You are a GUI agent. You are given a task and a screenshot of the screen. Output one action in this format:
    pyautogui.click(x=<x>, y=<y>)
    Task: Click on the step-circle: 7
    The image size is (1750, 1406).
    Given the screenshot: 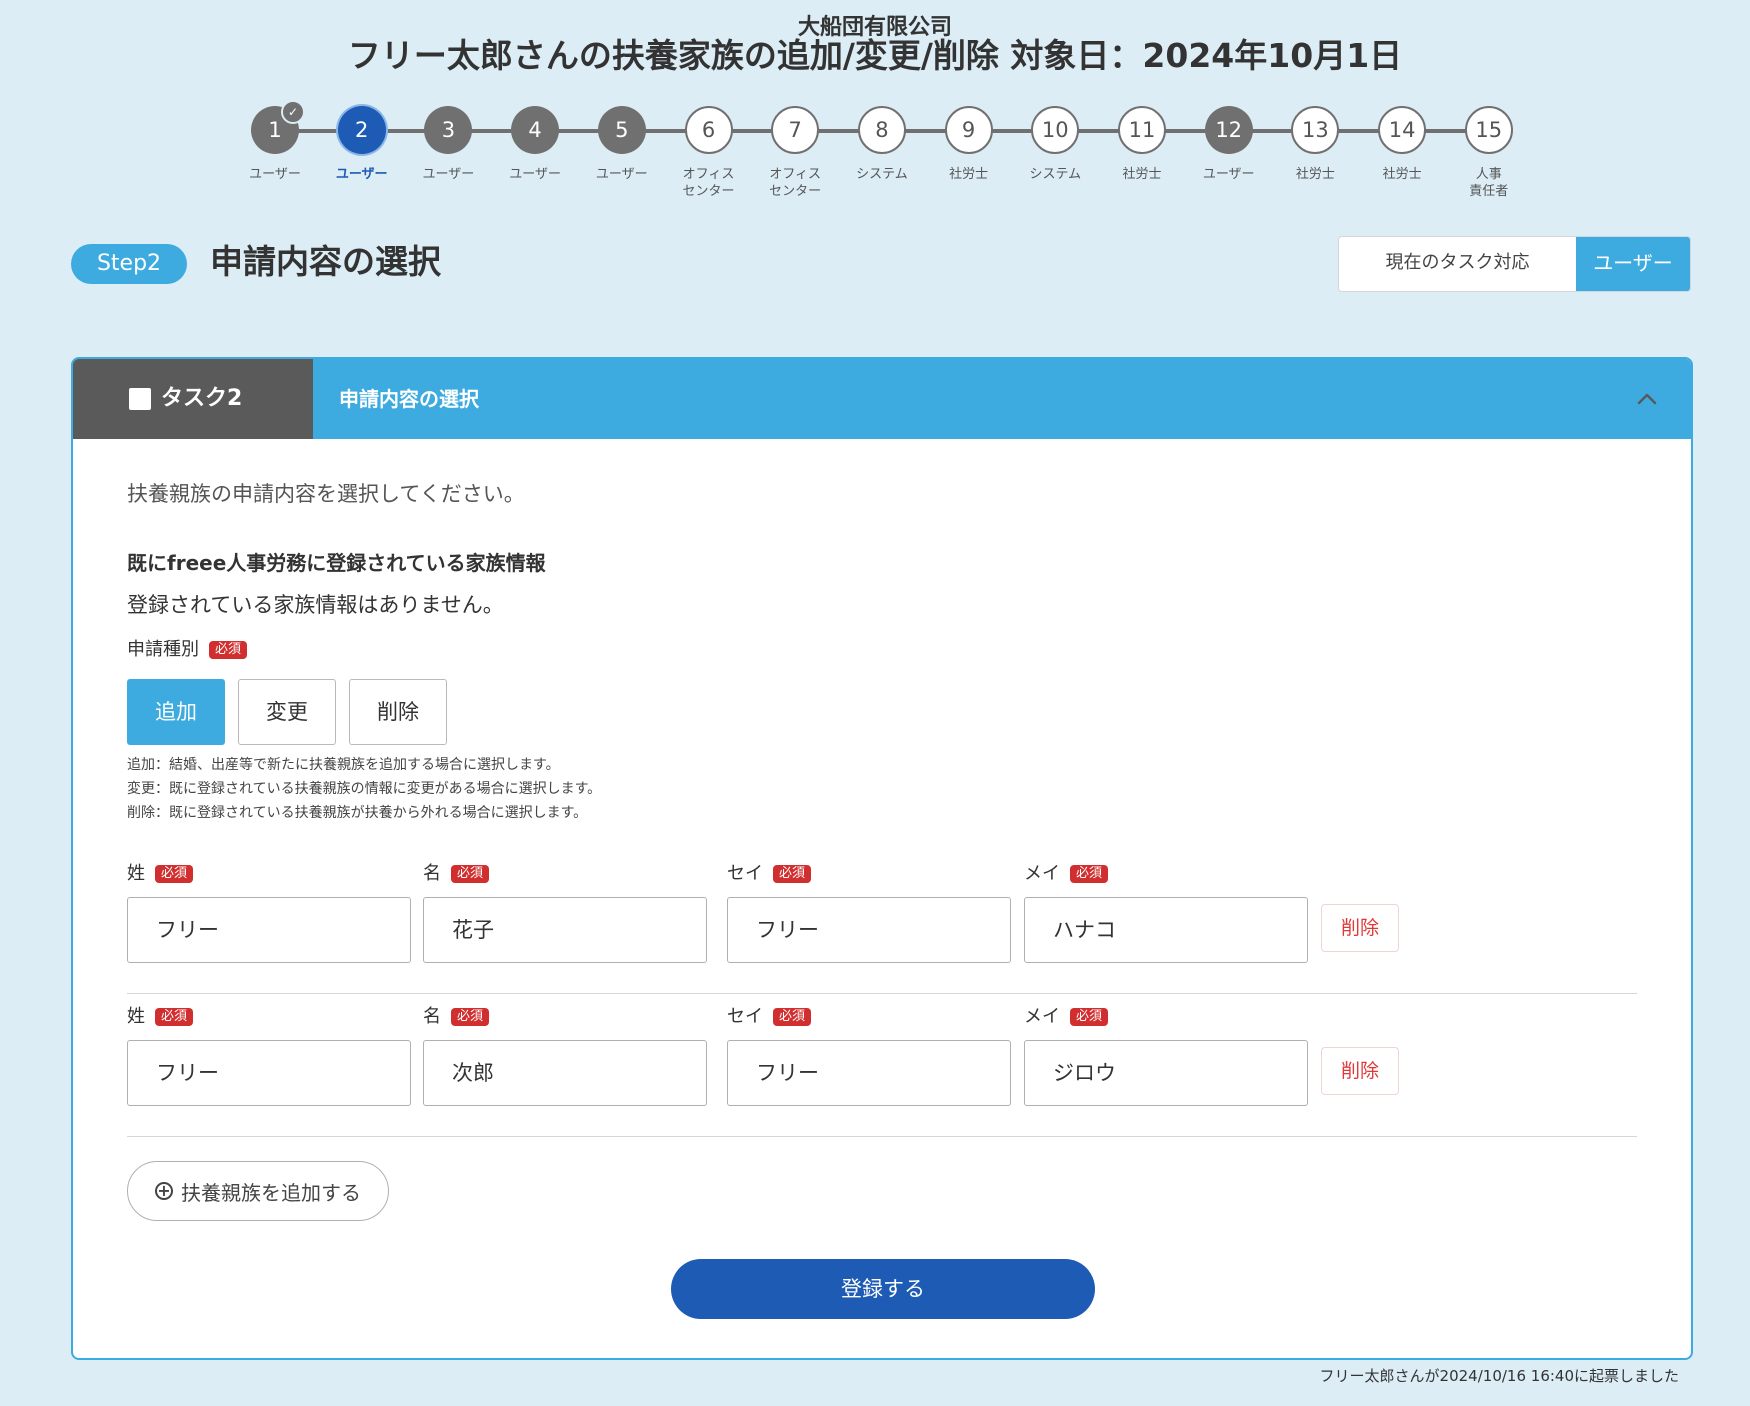 What is the action you would take?
    pyautogui.click(x=795, y=130)
    